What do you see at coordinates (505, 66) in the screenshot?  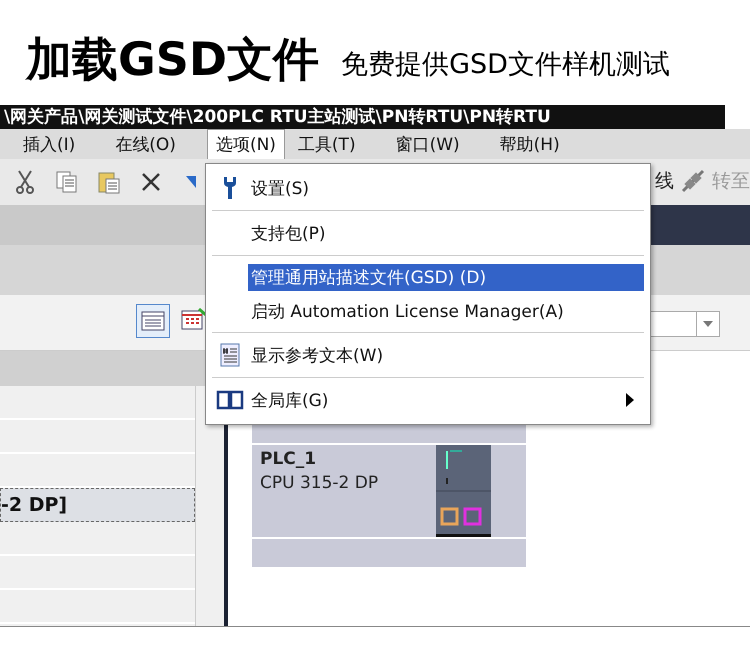 I see `banner-subtitle: 免费提供GSD文件样机测试` at bounding box center [505, 66].